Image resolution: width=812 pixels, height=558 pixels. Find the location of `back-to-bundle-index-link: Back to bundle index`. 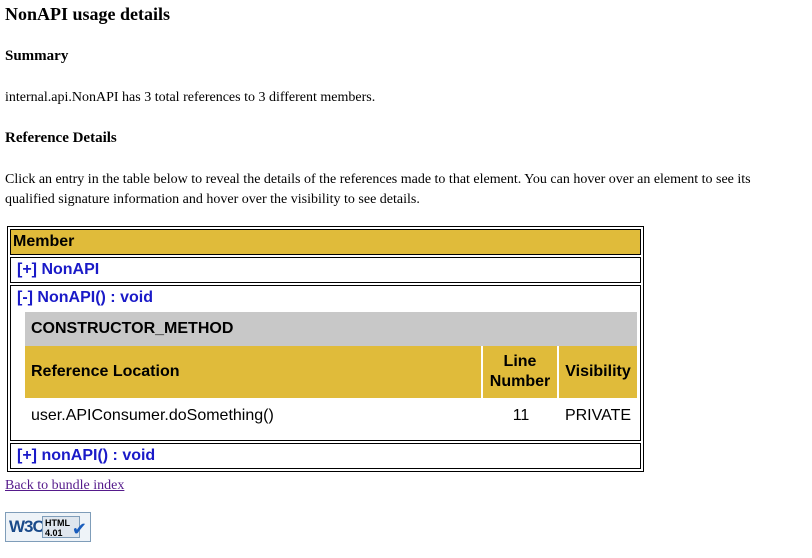

back-to-bundle-index-link: Back to bundle index is located at coordinates (64, 486).